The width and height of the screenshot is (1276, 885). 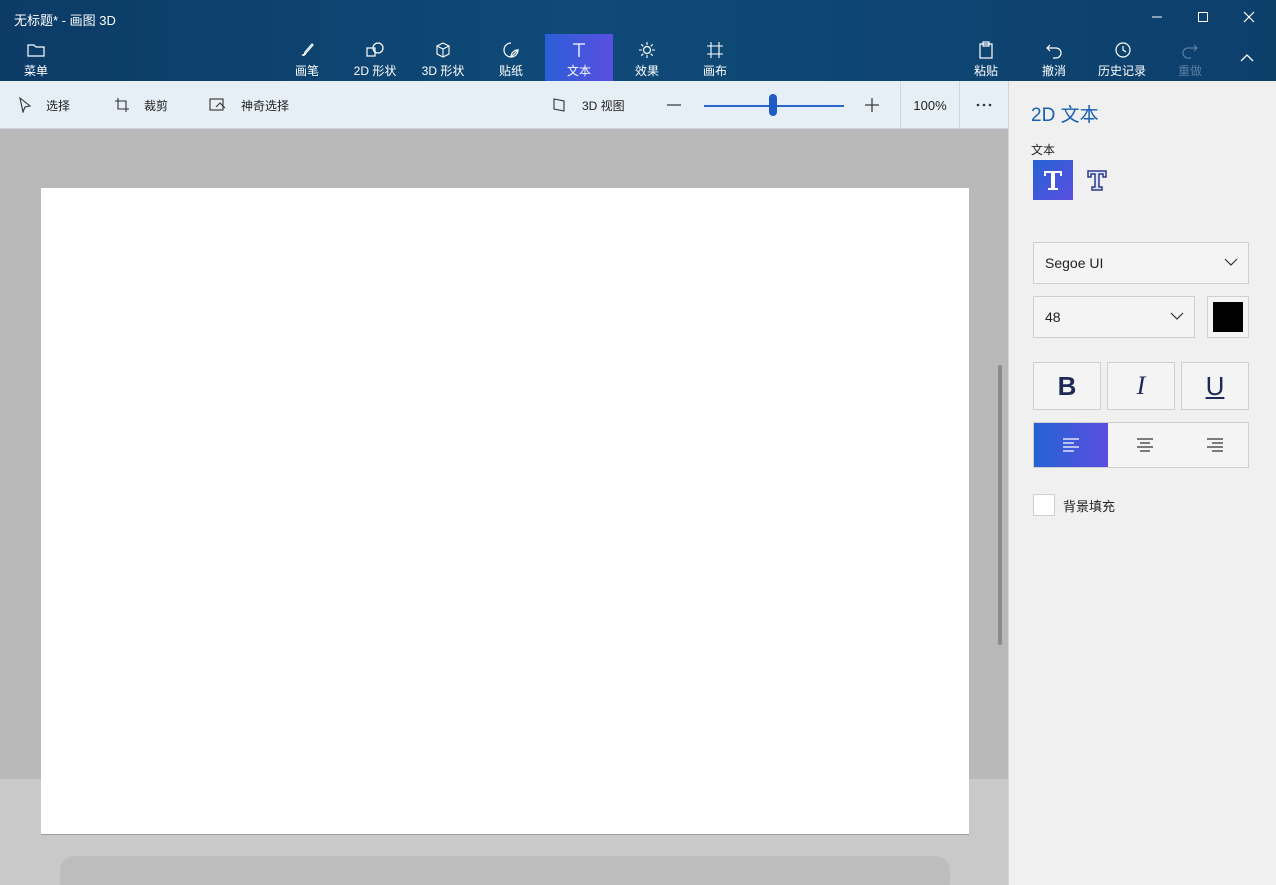 What do you see at coordinates (375, 57) in the screenshot?
I see `tab-2d-shapes: 2D 形状` at bounding box center [375, 57].